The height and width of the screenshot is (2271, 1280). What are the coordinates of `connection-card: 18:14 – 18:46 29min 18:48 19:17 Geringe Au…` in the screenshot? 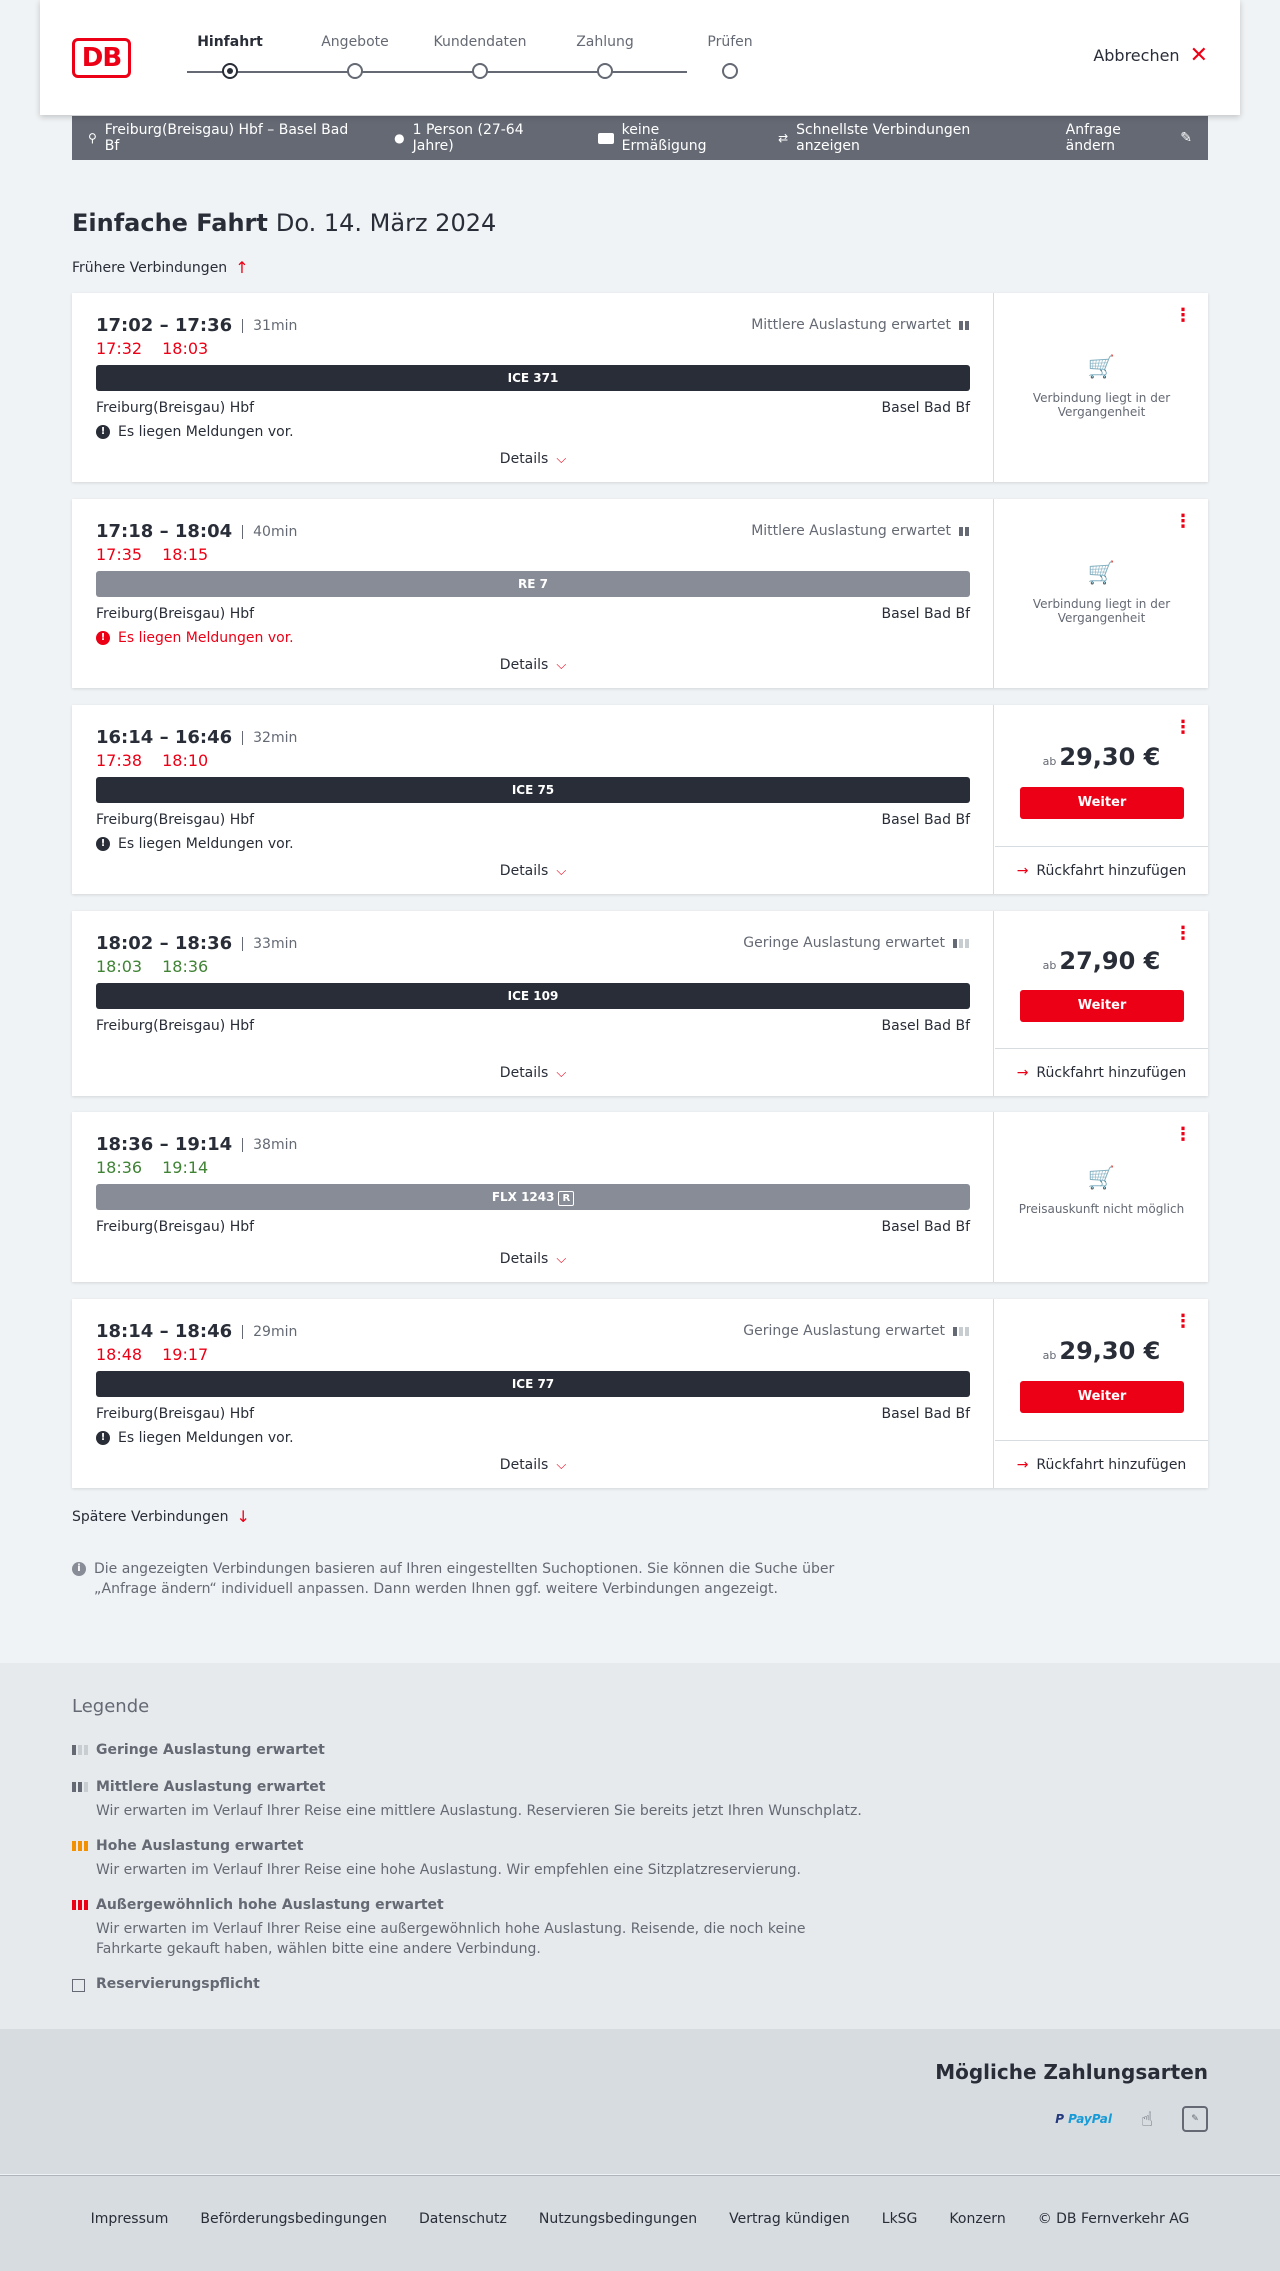 It's located at (640, 1393).